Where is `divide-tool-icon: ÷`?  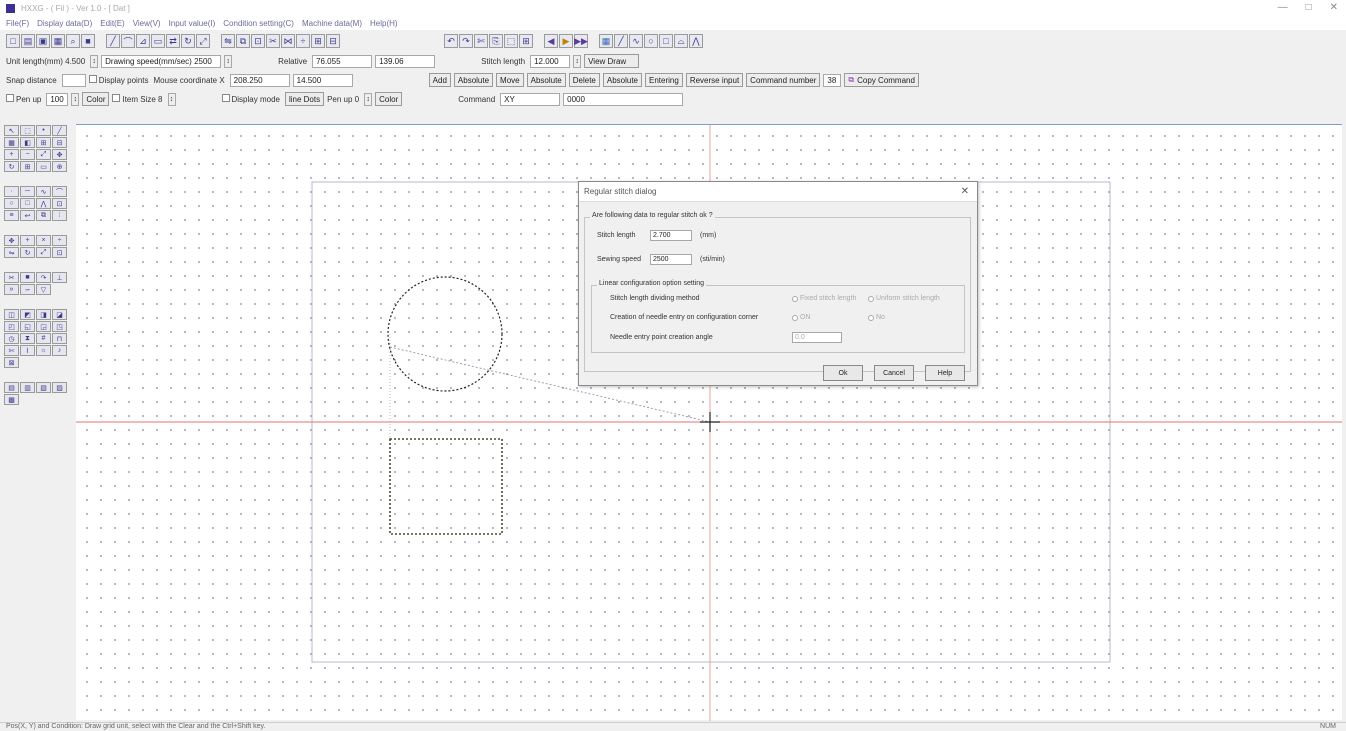
divide-tool-icon: ÷ is located at coordinates (303, 41).